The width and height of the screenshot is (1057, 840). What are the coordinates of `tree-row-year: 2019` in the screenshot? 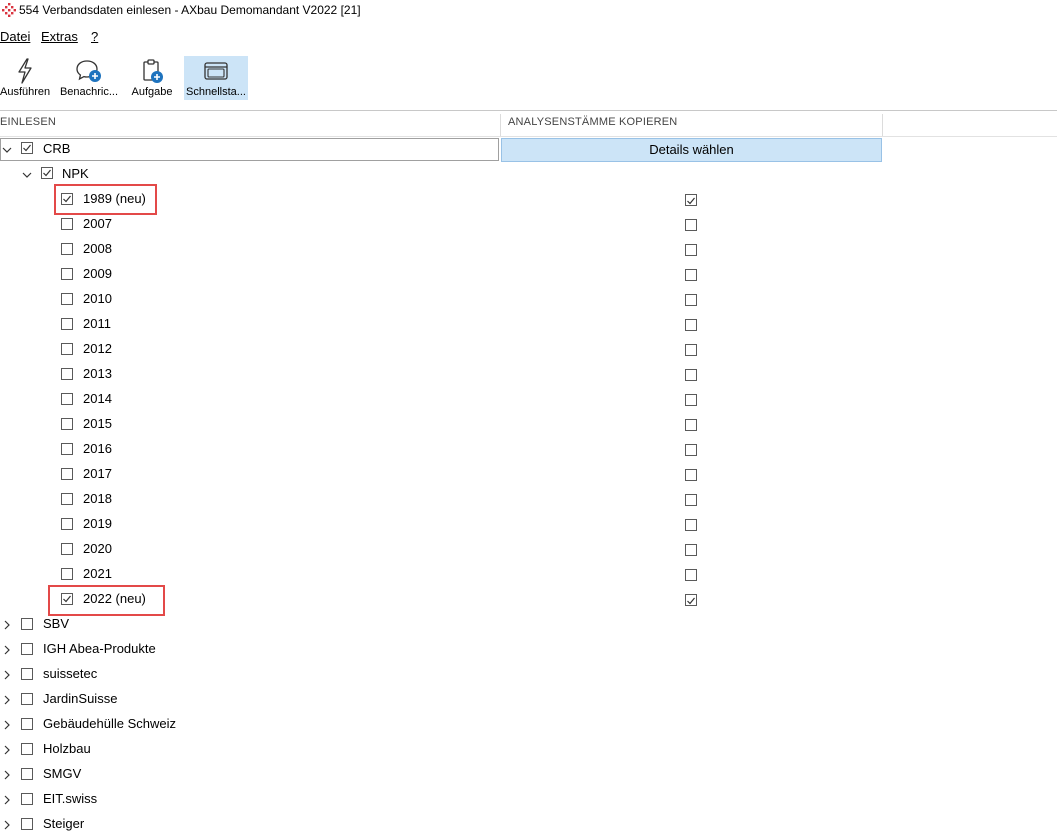 It's located at (249, 524).